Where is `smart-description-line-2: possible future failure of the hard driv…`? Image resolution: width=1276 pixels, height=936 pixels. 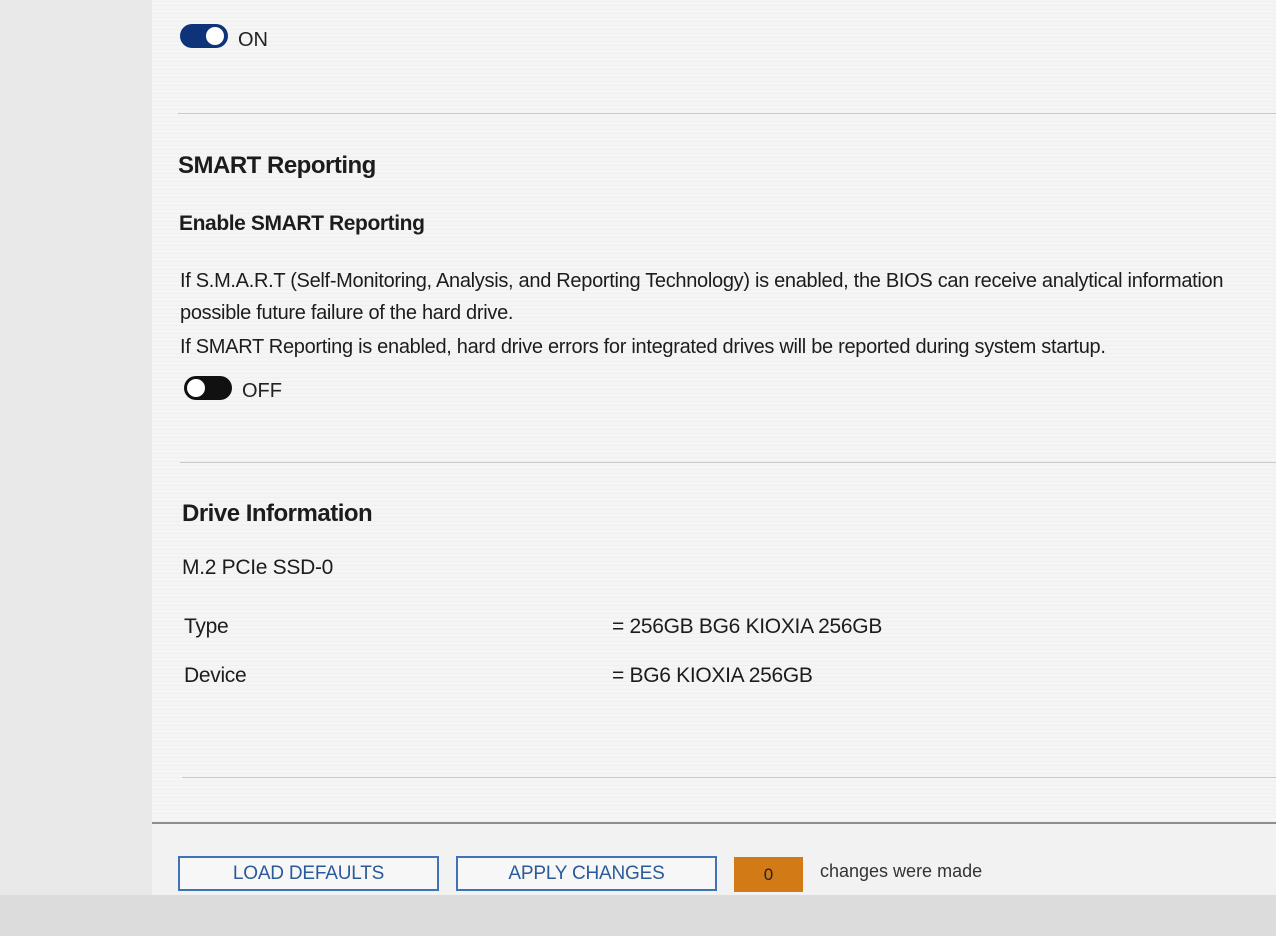
smart-description-line-2: possible future failure of the hard driv… is located at coordinates (347, 313).